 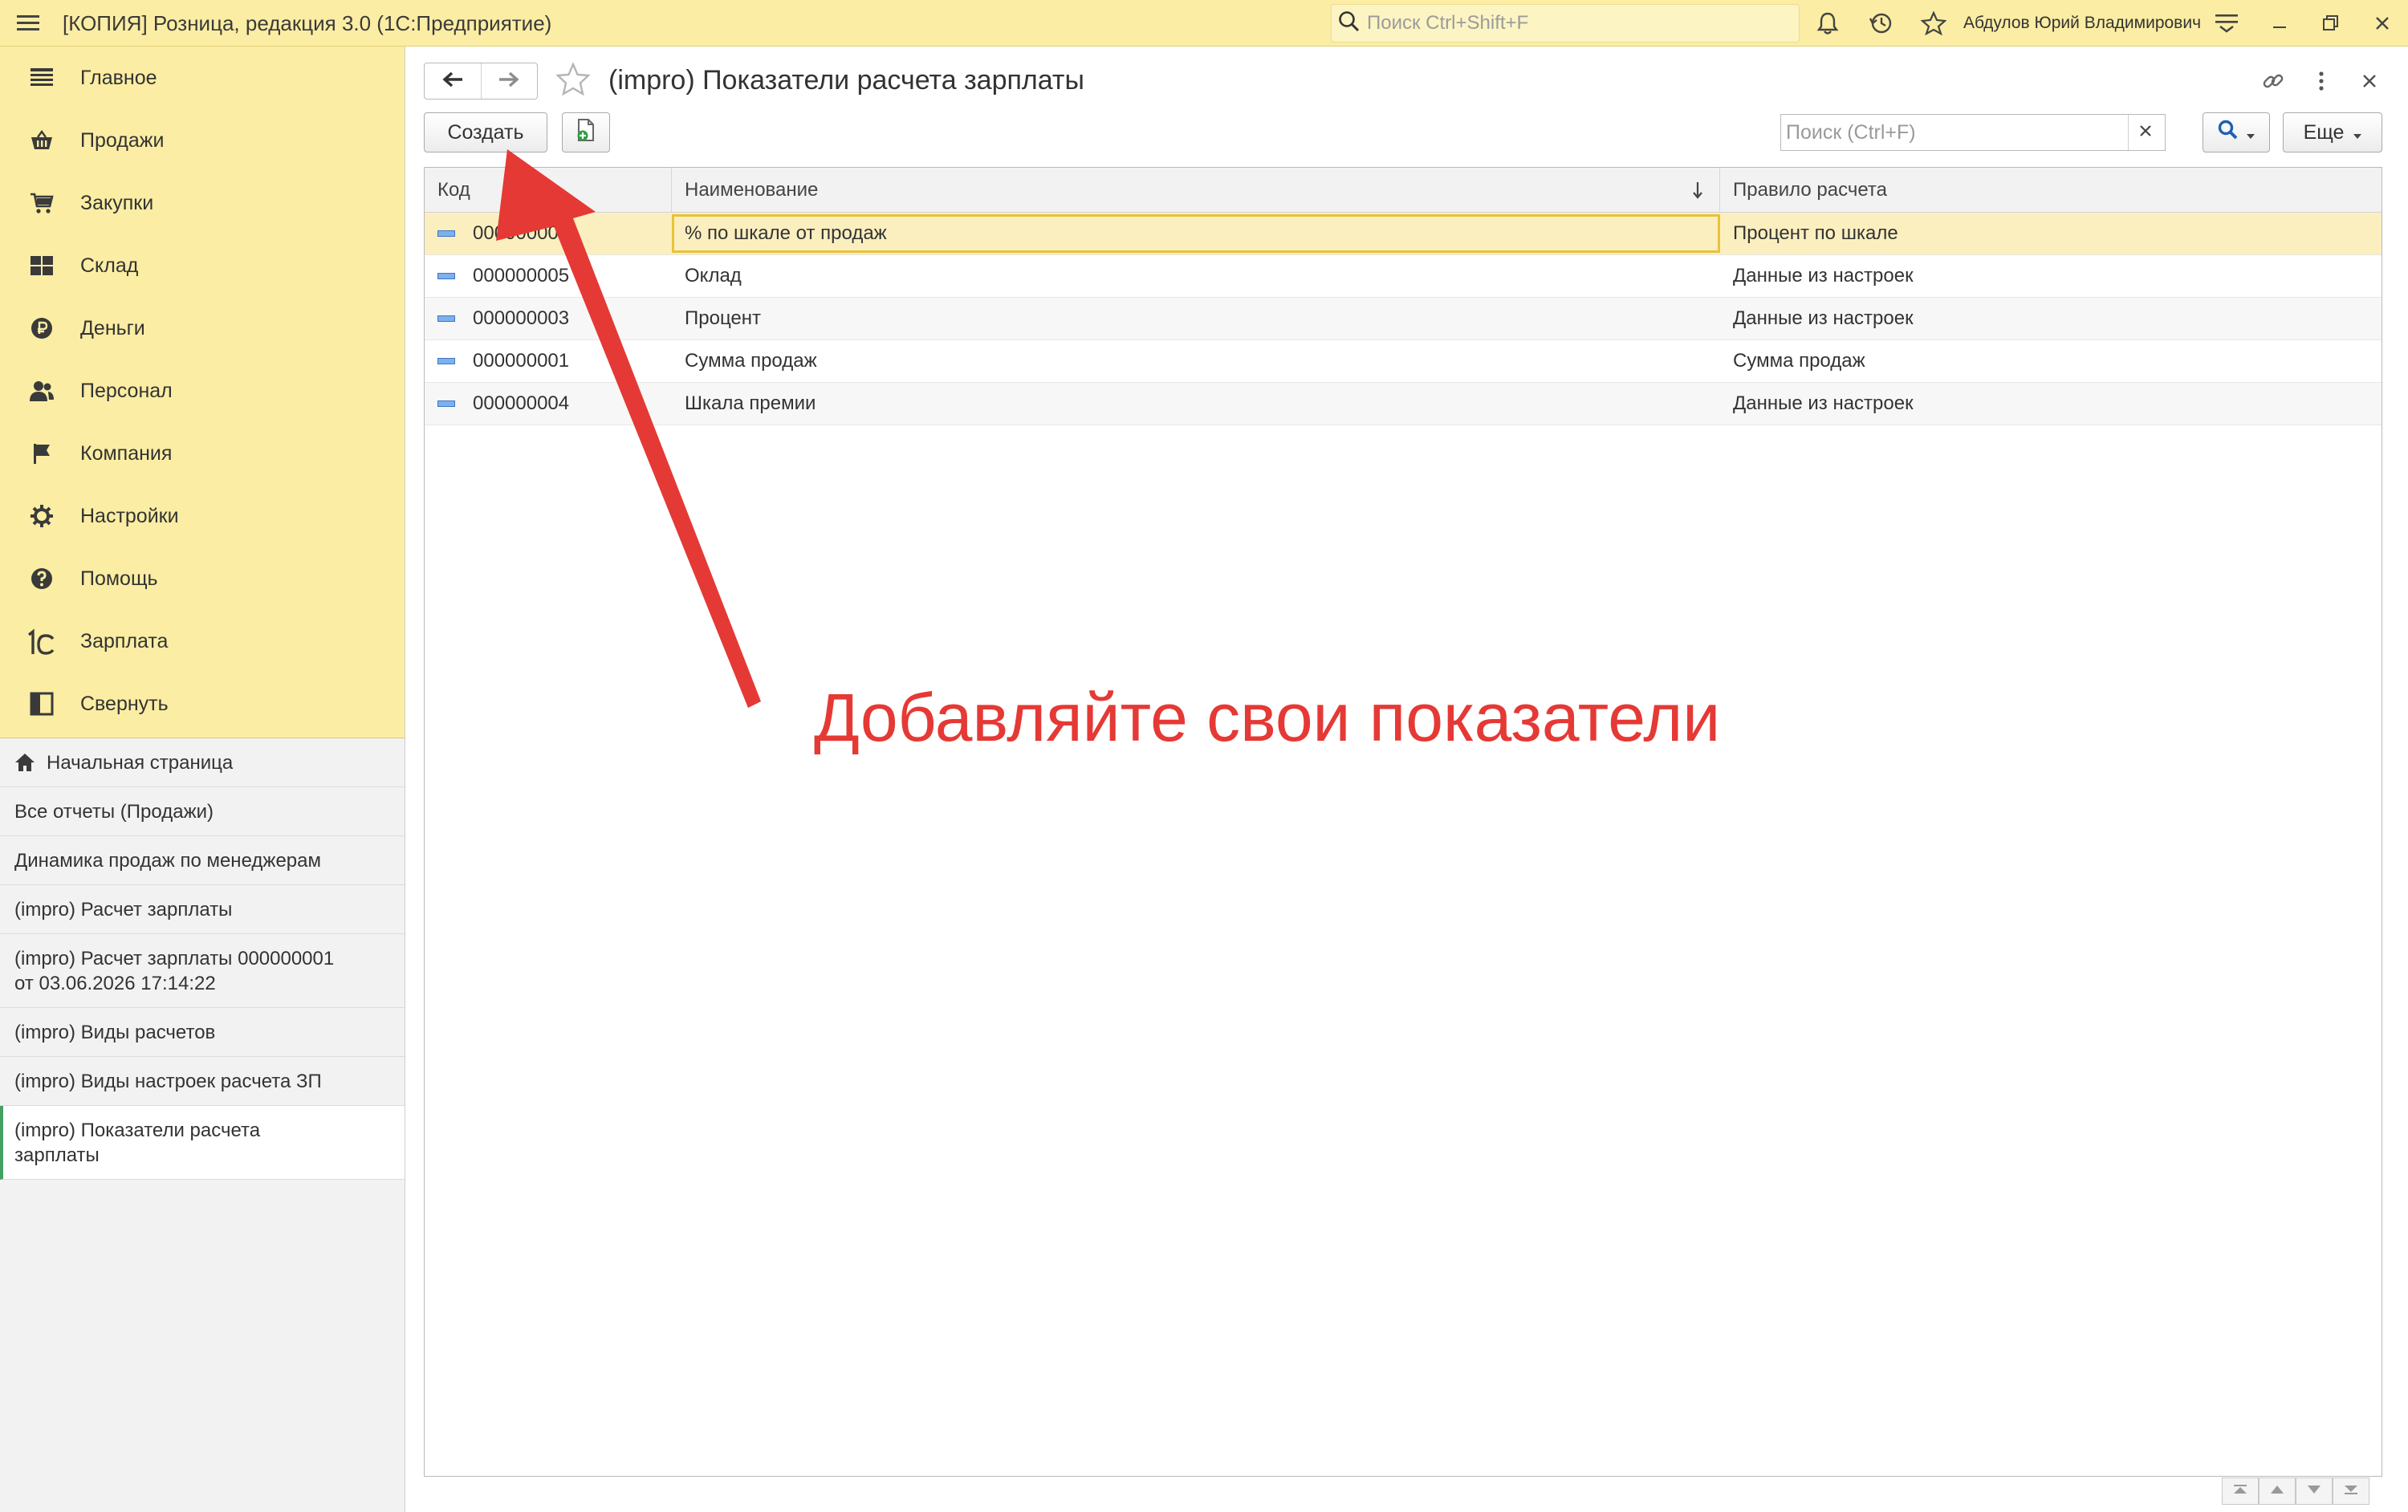 I want to click on open-window-indicators: (impro) Показатели расчета зарплаты, so click(x=202, y=1143).